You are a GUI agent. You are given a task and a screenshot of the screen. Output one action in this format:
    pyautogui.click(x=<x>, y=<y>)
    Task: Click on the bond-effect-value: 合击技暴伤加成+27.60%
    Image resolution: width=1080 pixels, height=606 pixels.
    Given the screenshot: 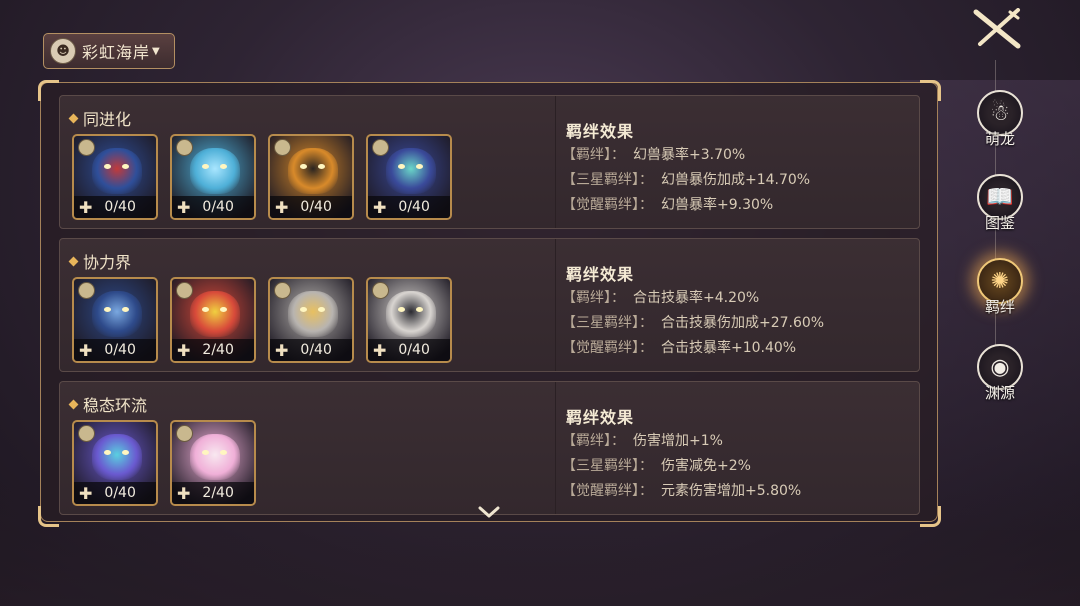 What is the action you would take?
    pyautogui.click(x=743, y=323)
    